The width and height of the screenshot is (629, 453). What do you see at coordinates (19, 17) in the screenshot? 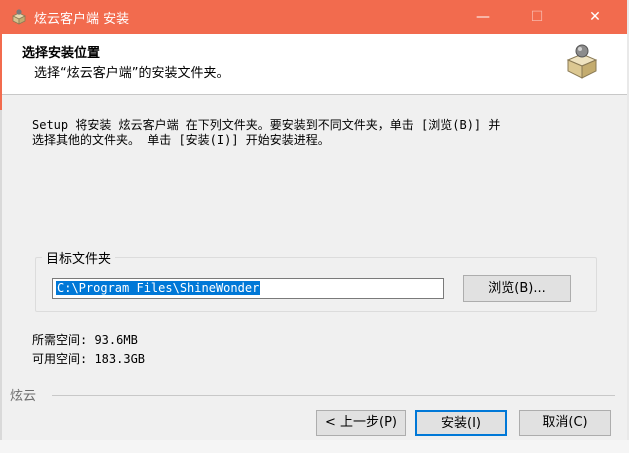
I see `installer-app-icon` at bounding box center [19, 17].